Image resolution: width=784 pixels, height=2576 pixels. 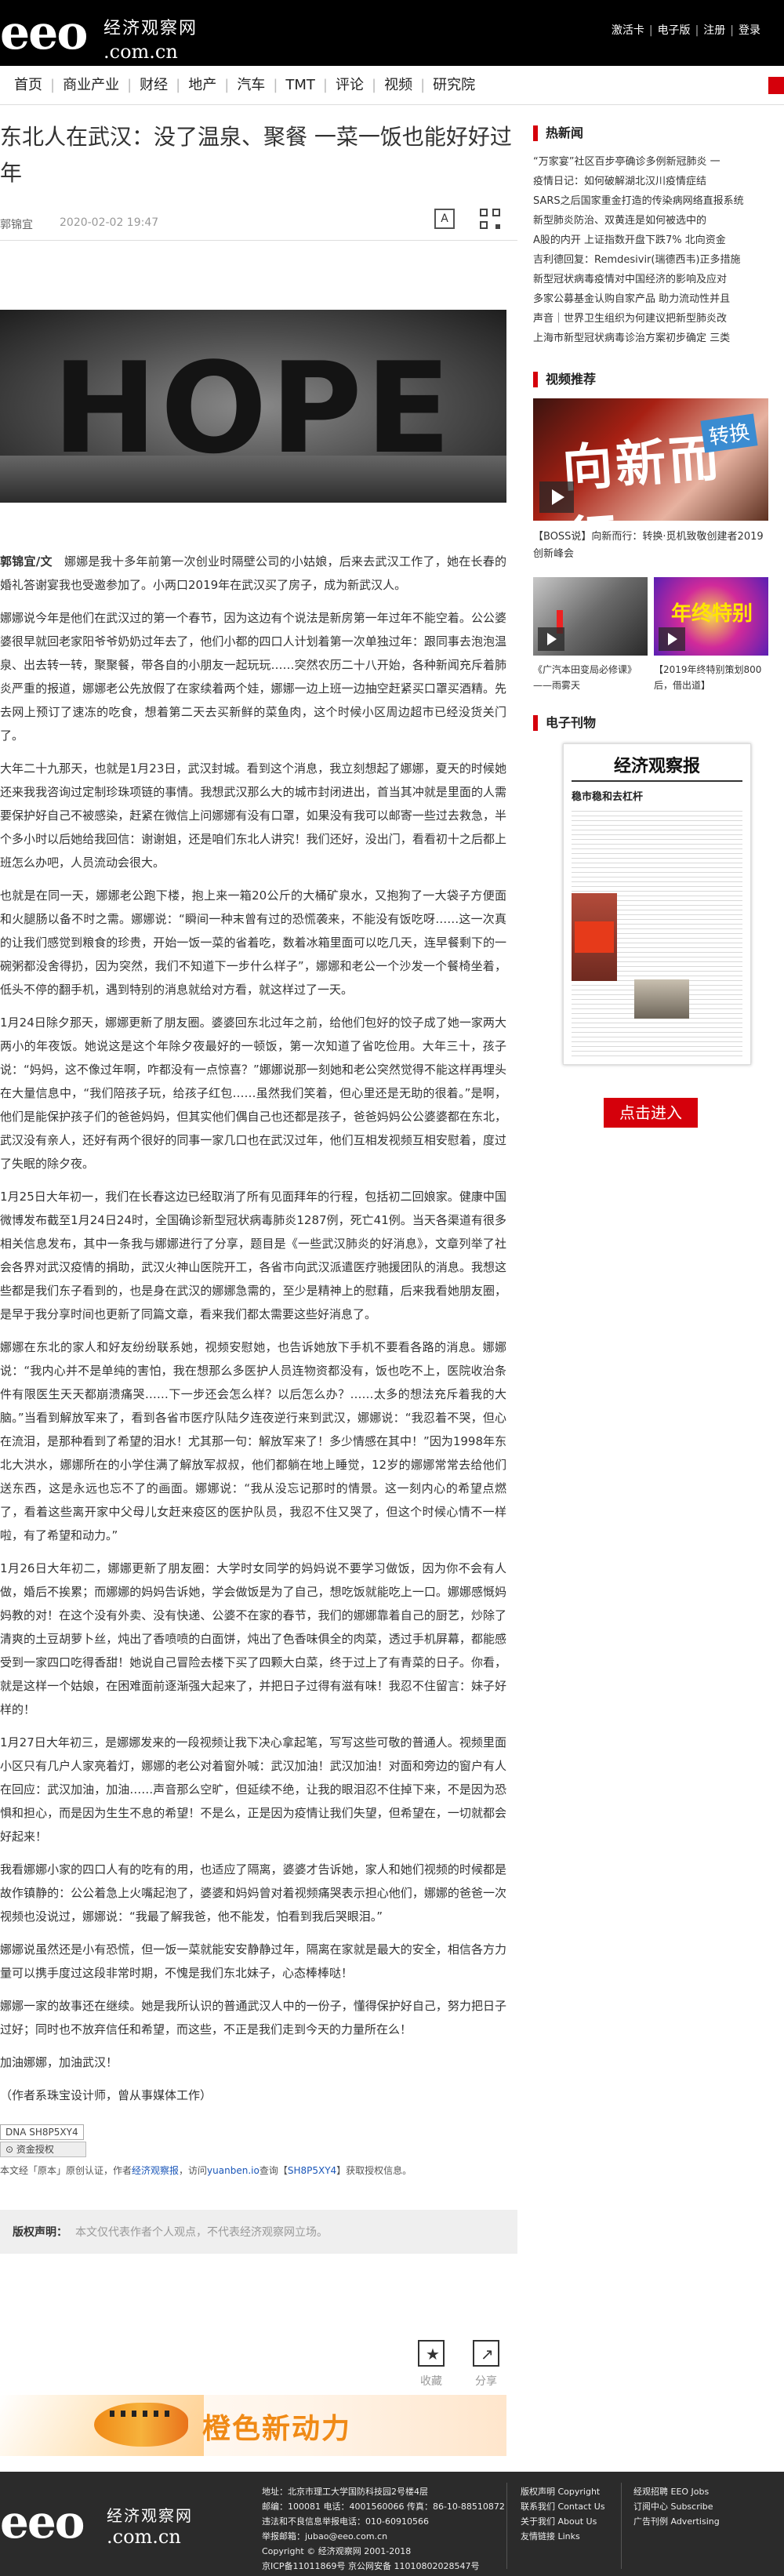 I want to click on featured-video: 向新而行 转换, so click(x=650, y=460).